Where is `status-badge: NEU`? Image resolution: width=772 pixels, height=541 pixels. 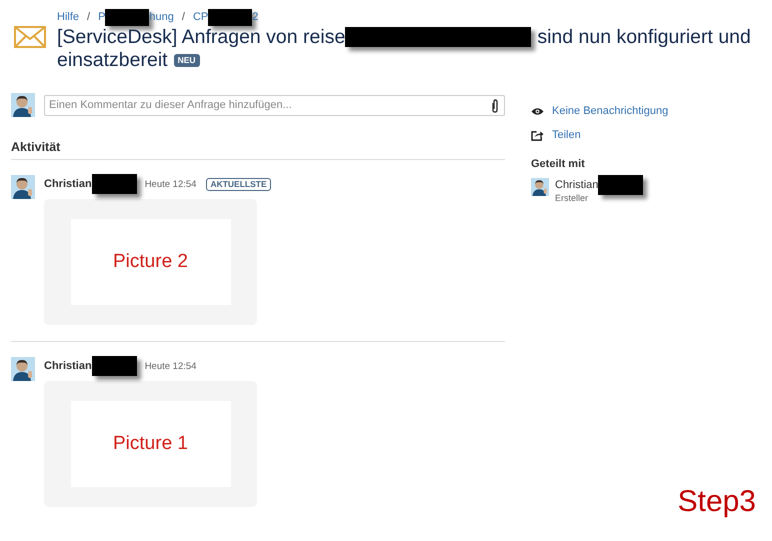 status-badge: NEU is located at coordinates (187, 60).